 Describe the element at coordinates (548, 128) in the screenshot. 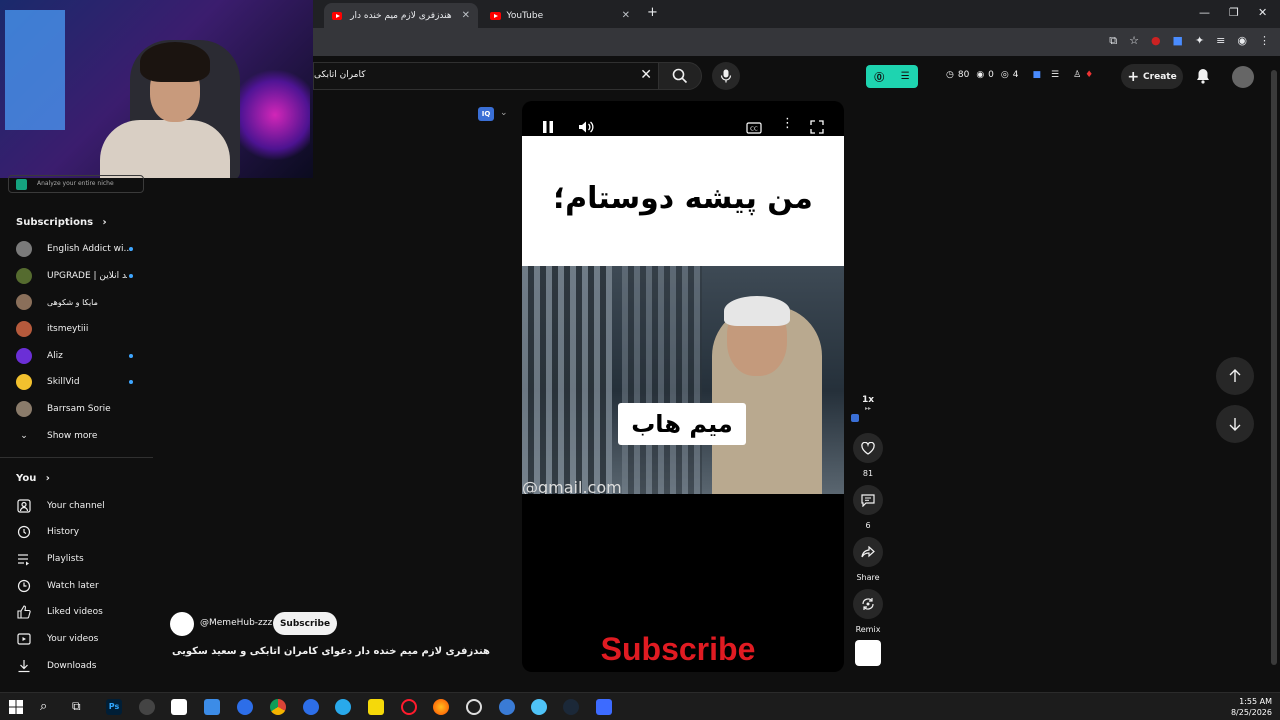

I see `pause-button` at that location.